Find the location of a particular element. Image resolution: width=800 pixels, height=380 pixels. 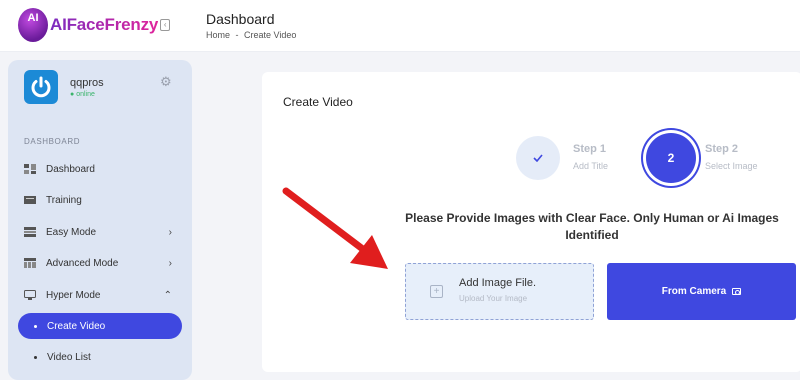

sidebar-item-label: Video List is located at coordinates (69, 357).